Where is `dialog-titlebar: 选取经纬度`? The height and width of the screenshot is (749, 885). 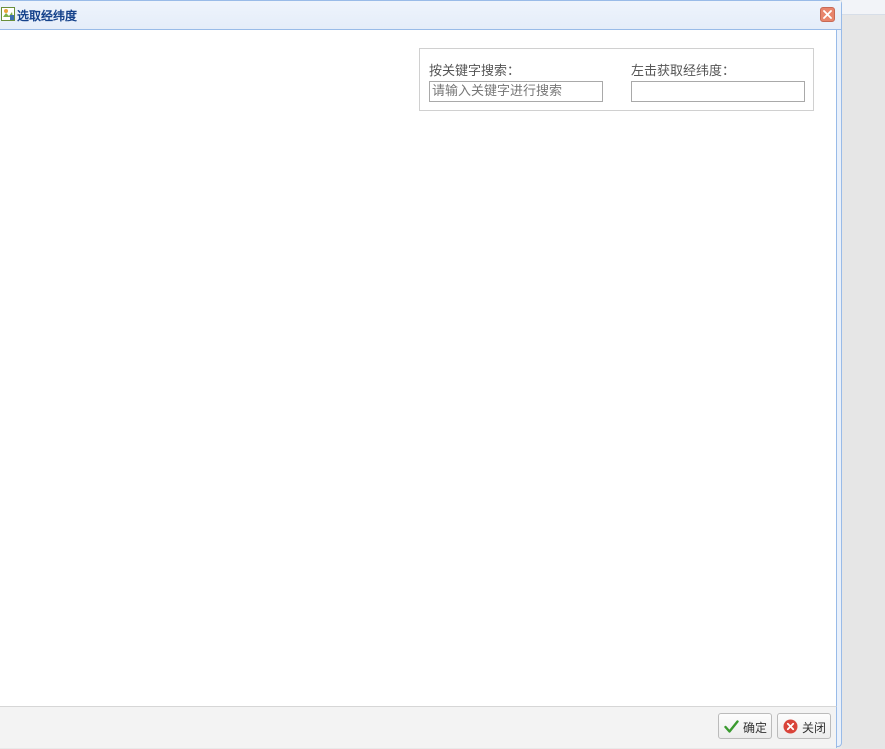
dialog-titlebar: 选取经纬度 is located at coordinates (420, 15).